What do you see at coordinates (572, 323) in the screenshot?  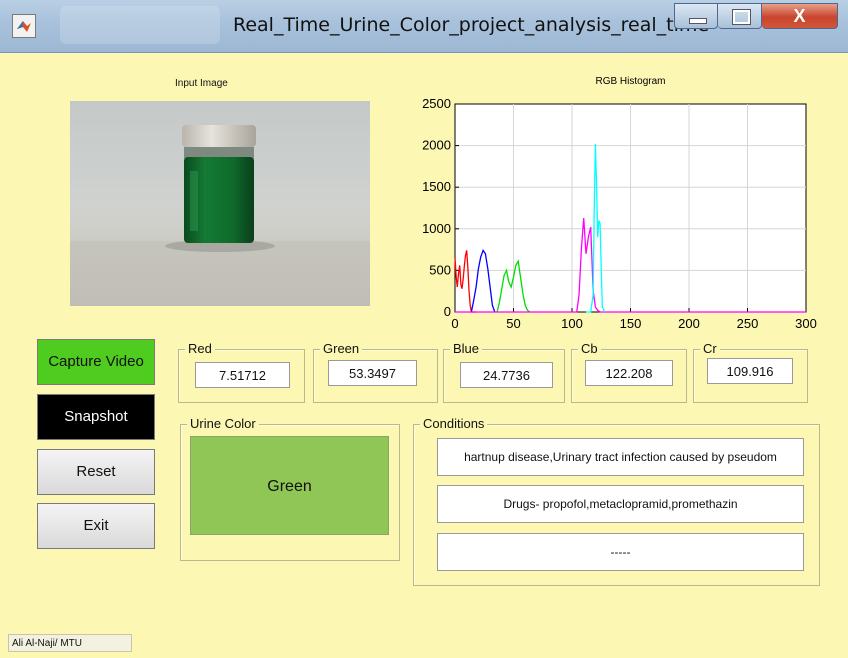 I see `x-tick-label: 100` at bounding box center [572, 323].